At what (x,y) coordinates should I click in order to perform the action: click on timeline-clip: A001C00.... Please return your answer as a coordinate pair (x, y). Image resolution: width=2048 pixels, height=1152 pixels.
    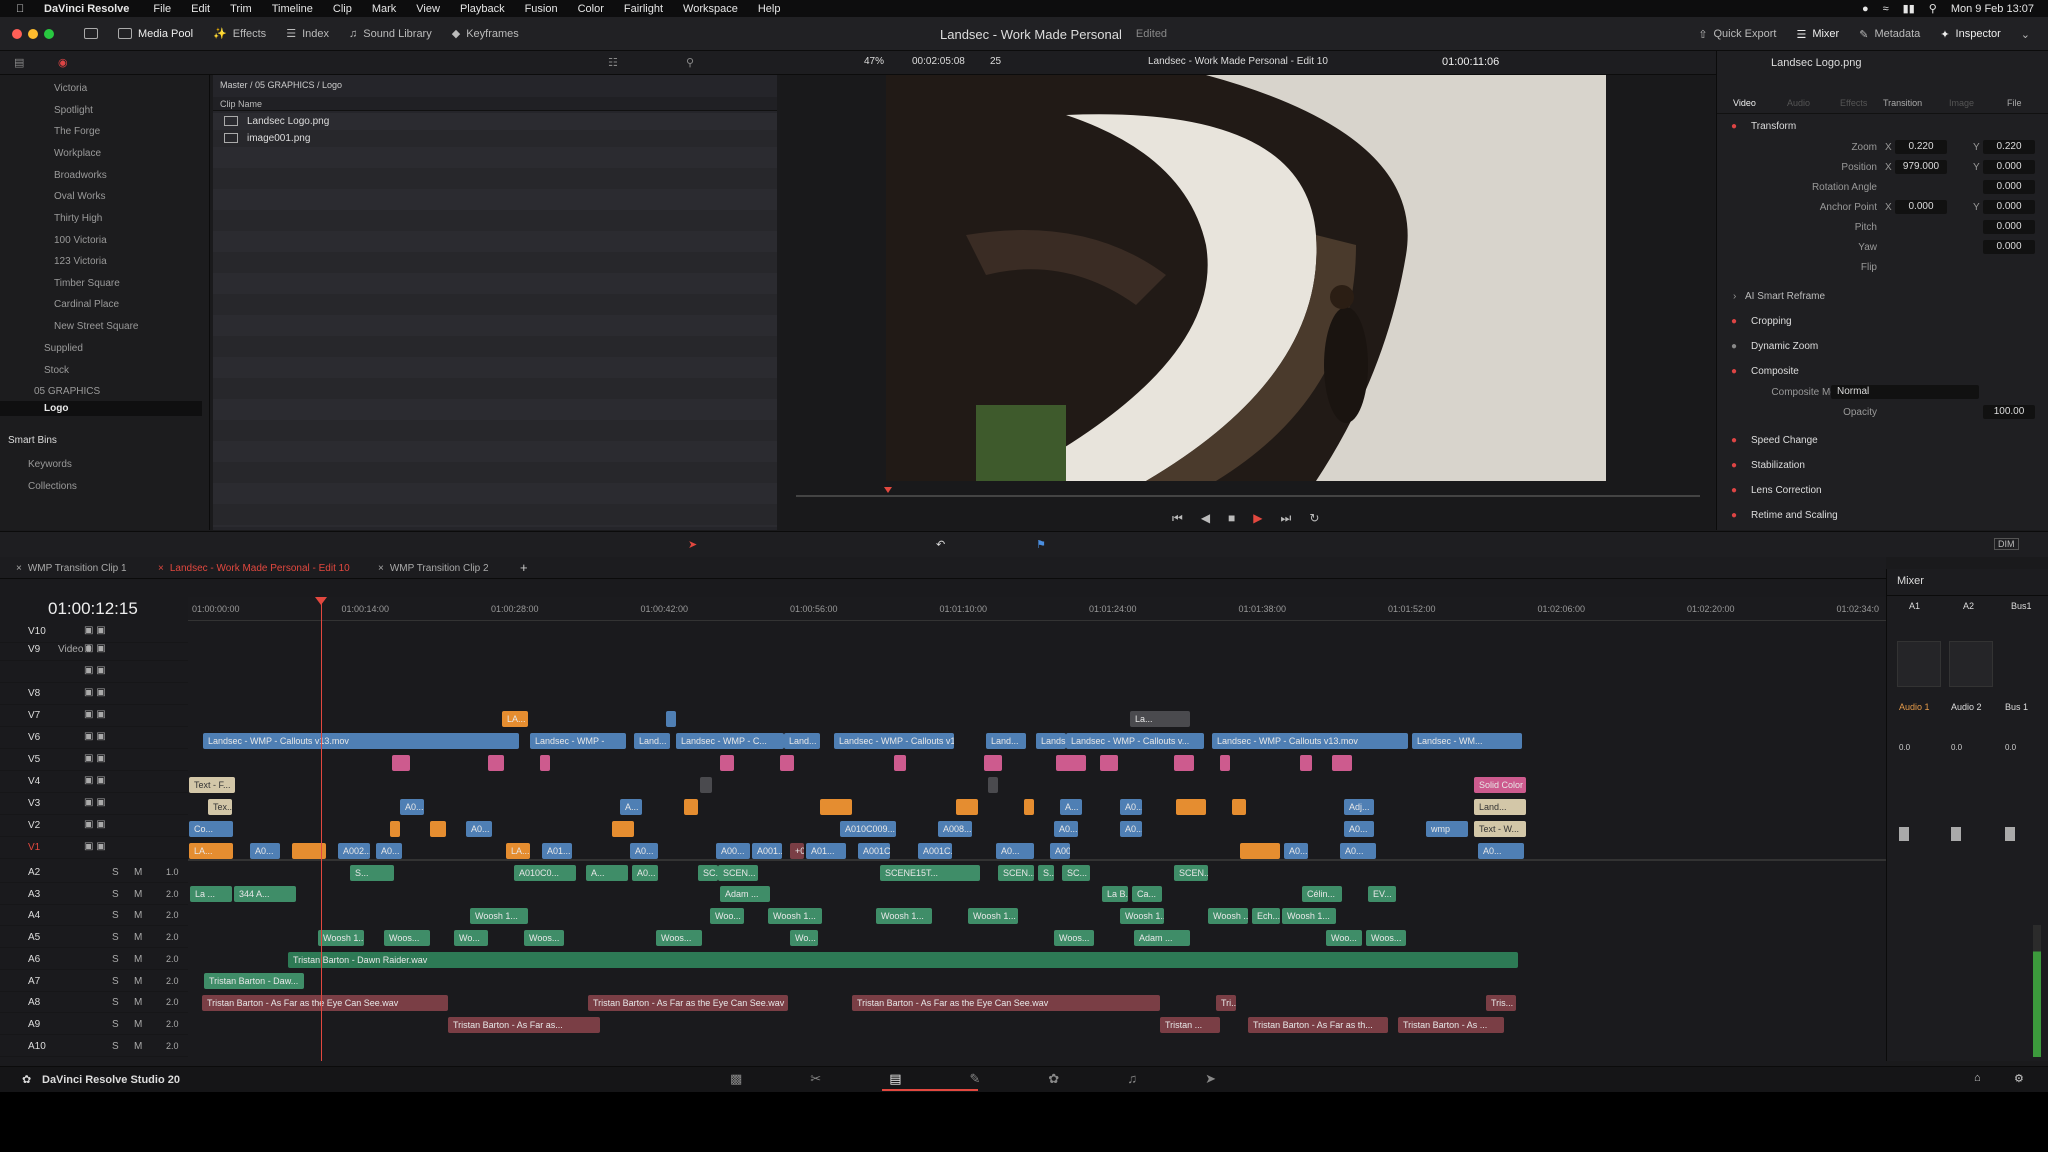
    Looking at the image, I should click on (874, 851).